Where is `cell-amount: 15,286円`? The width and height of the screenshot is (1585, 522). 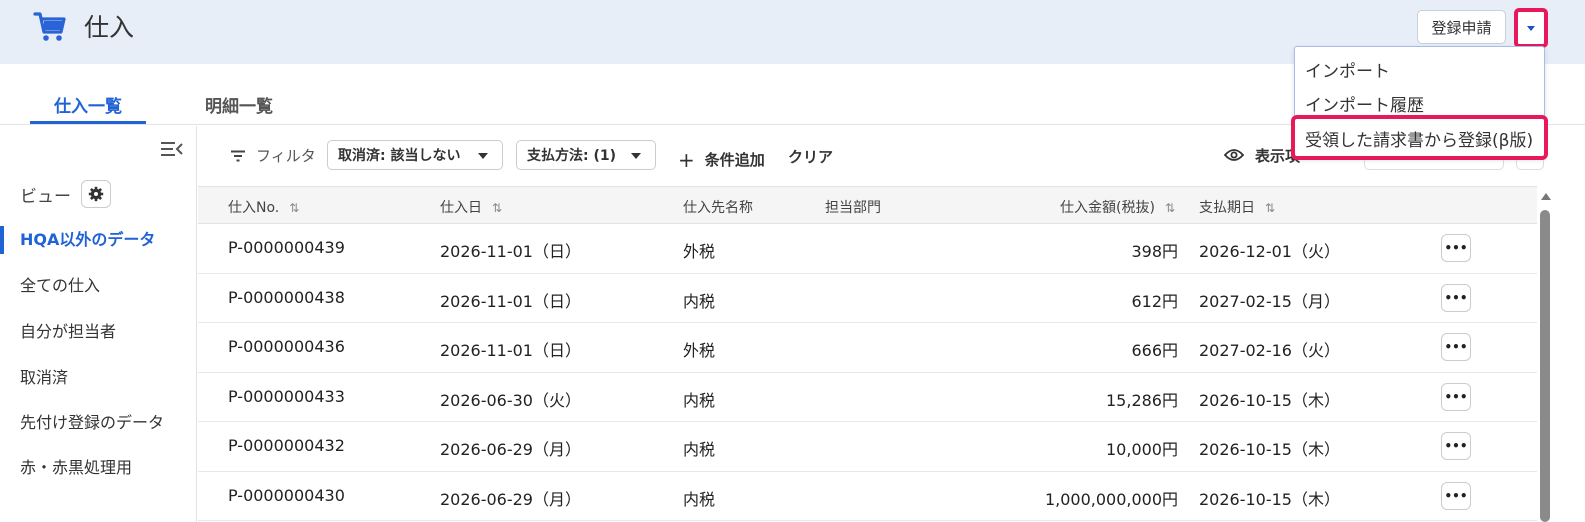
cell-amount: 15,286円 is located at coordinates (1142, 400).